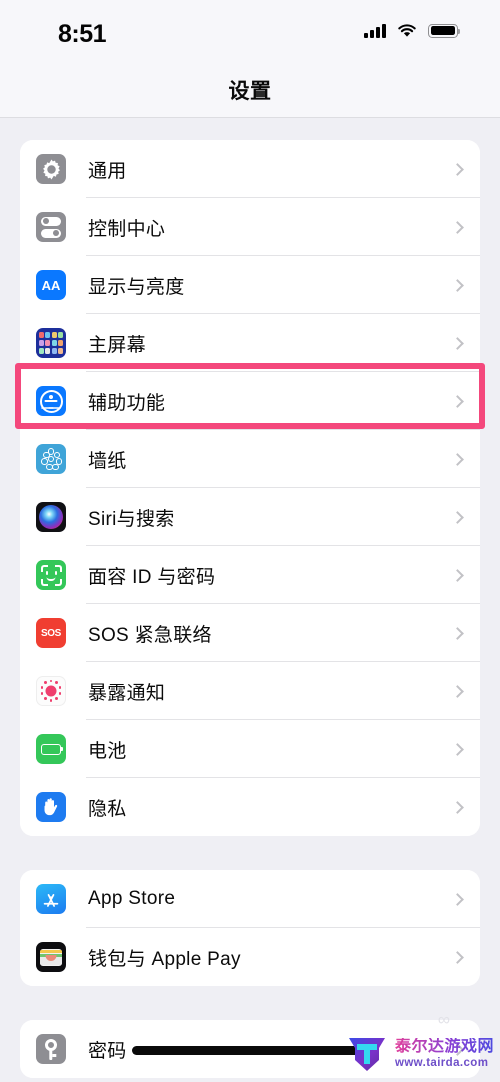 This screenshot has height=1082, width=500. What do you see at coordinates (444, 1047) in the screenshot?
I see `watermark-site-name: 泰尔达游戏网` at bounding box center [444, 1047].